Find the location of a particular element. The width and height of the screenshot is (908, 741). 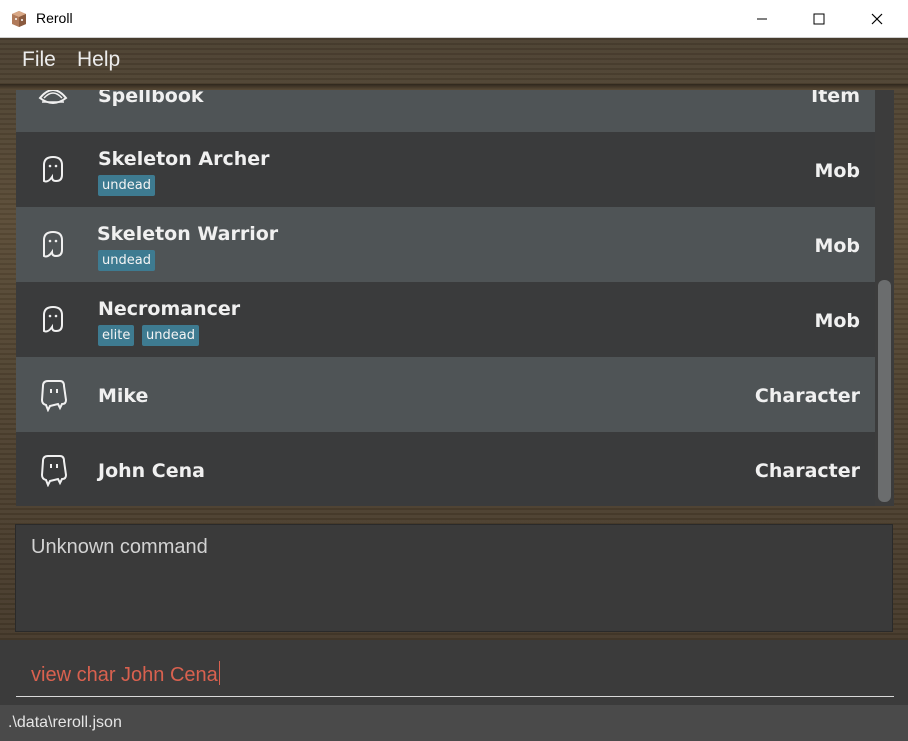

list-item: Spellbook Item is located at coordinates (445, 111).